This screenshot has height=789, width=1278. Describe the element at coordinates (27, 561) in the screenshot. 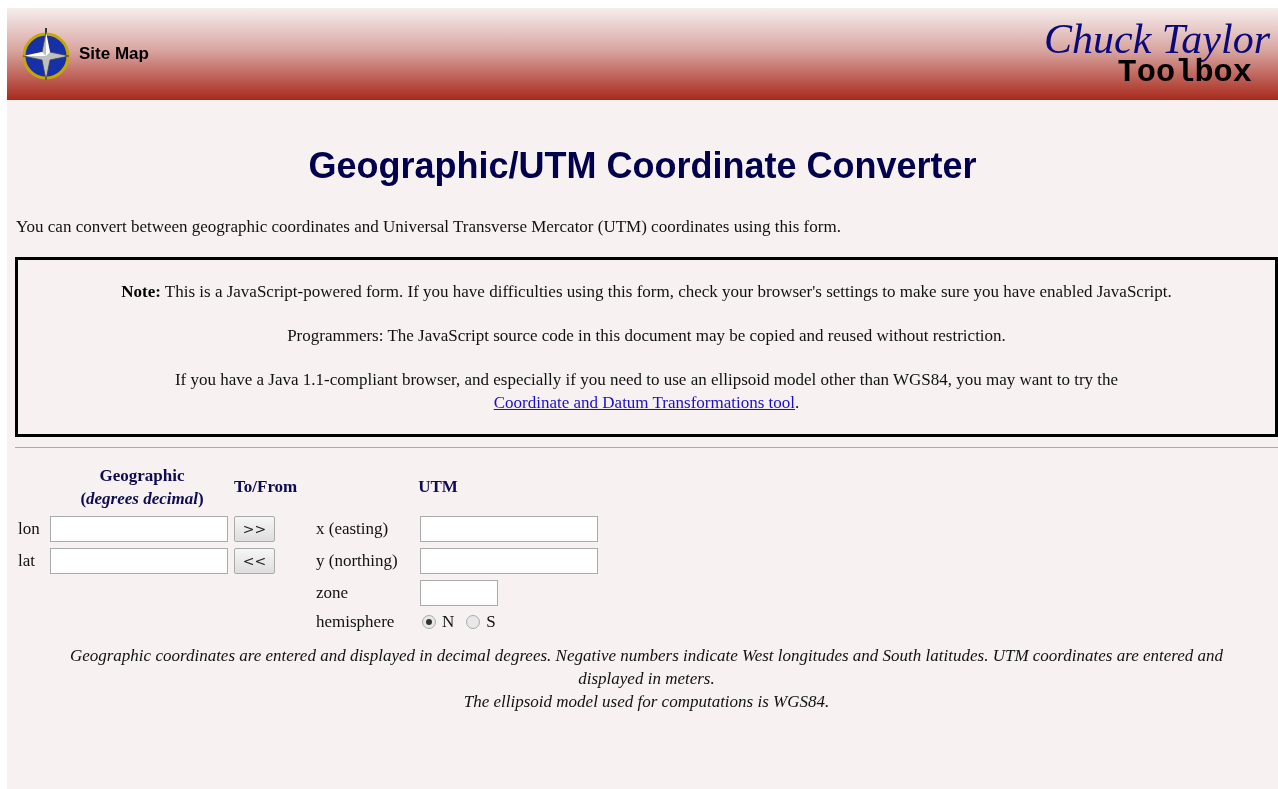

I see `field-label: lat` at that location.